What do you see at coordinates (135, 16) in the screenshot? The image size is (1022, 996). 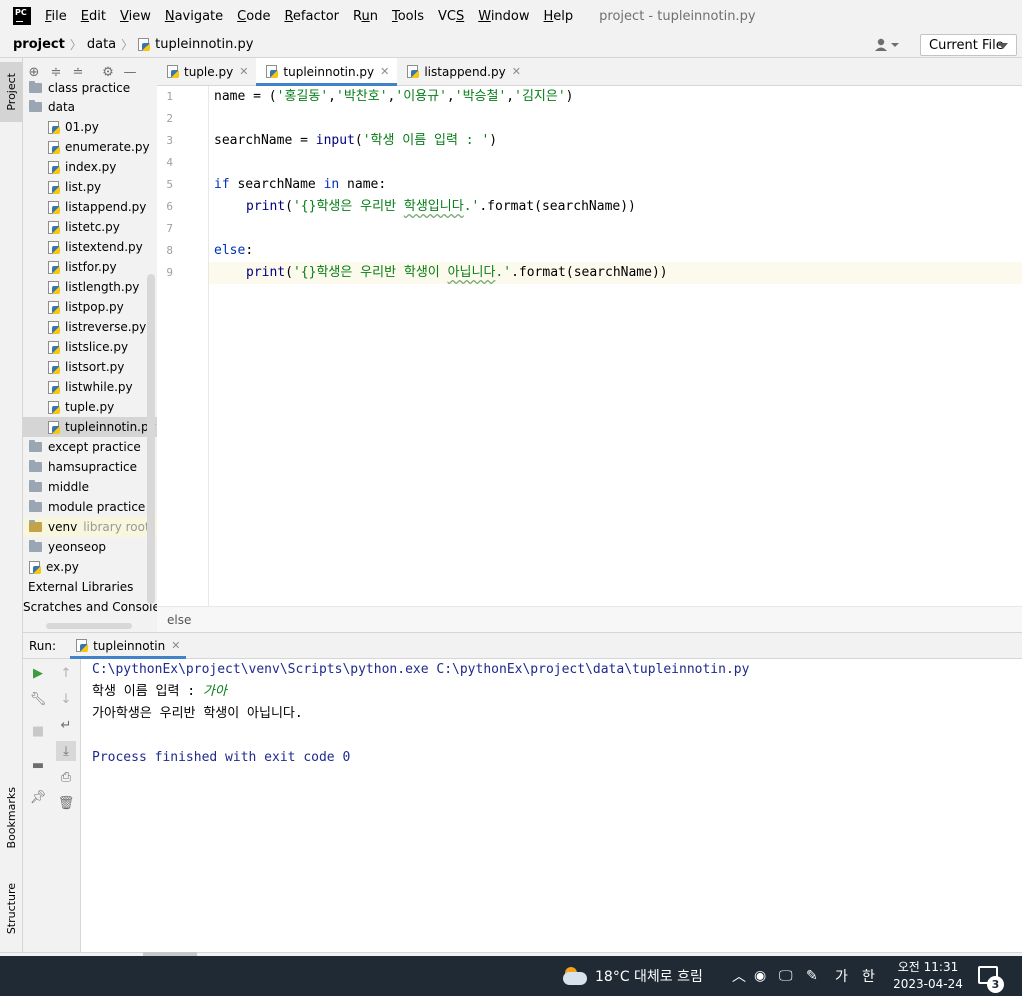 I see `menu-view: View` at bounding box center [135, 16].